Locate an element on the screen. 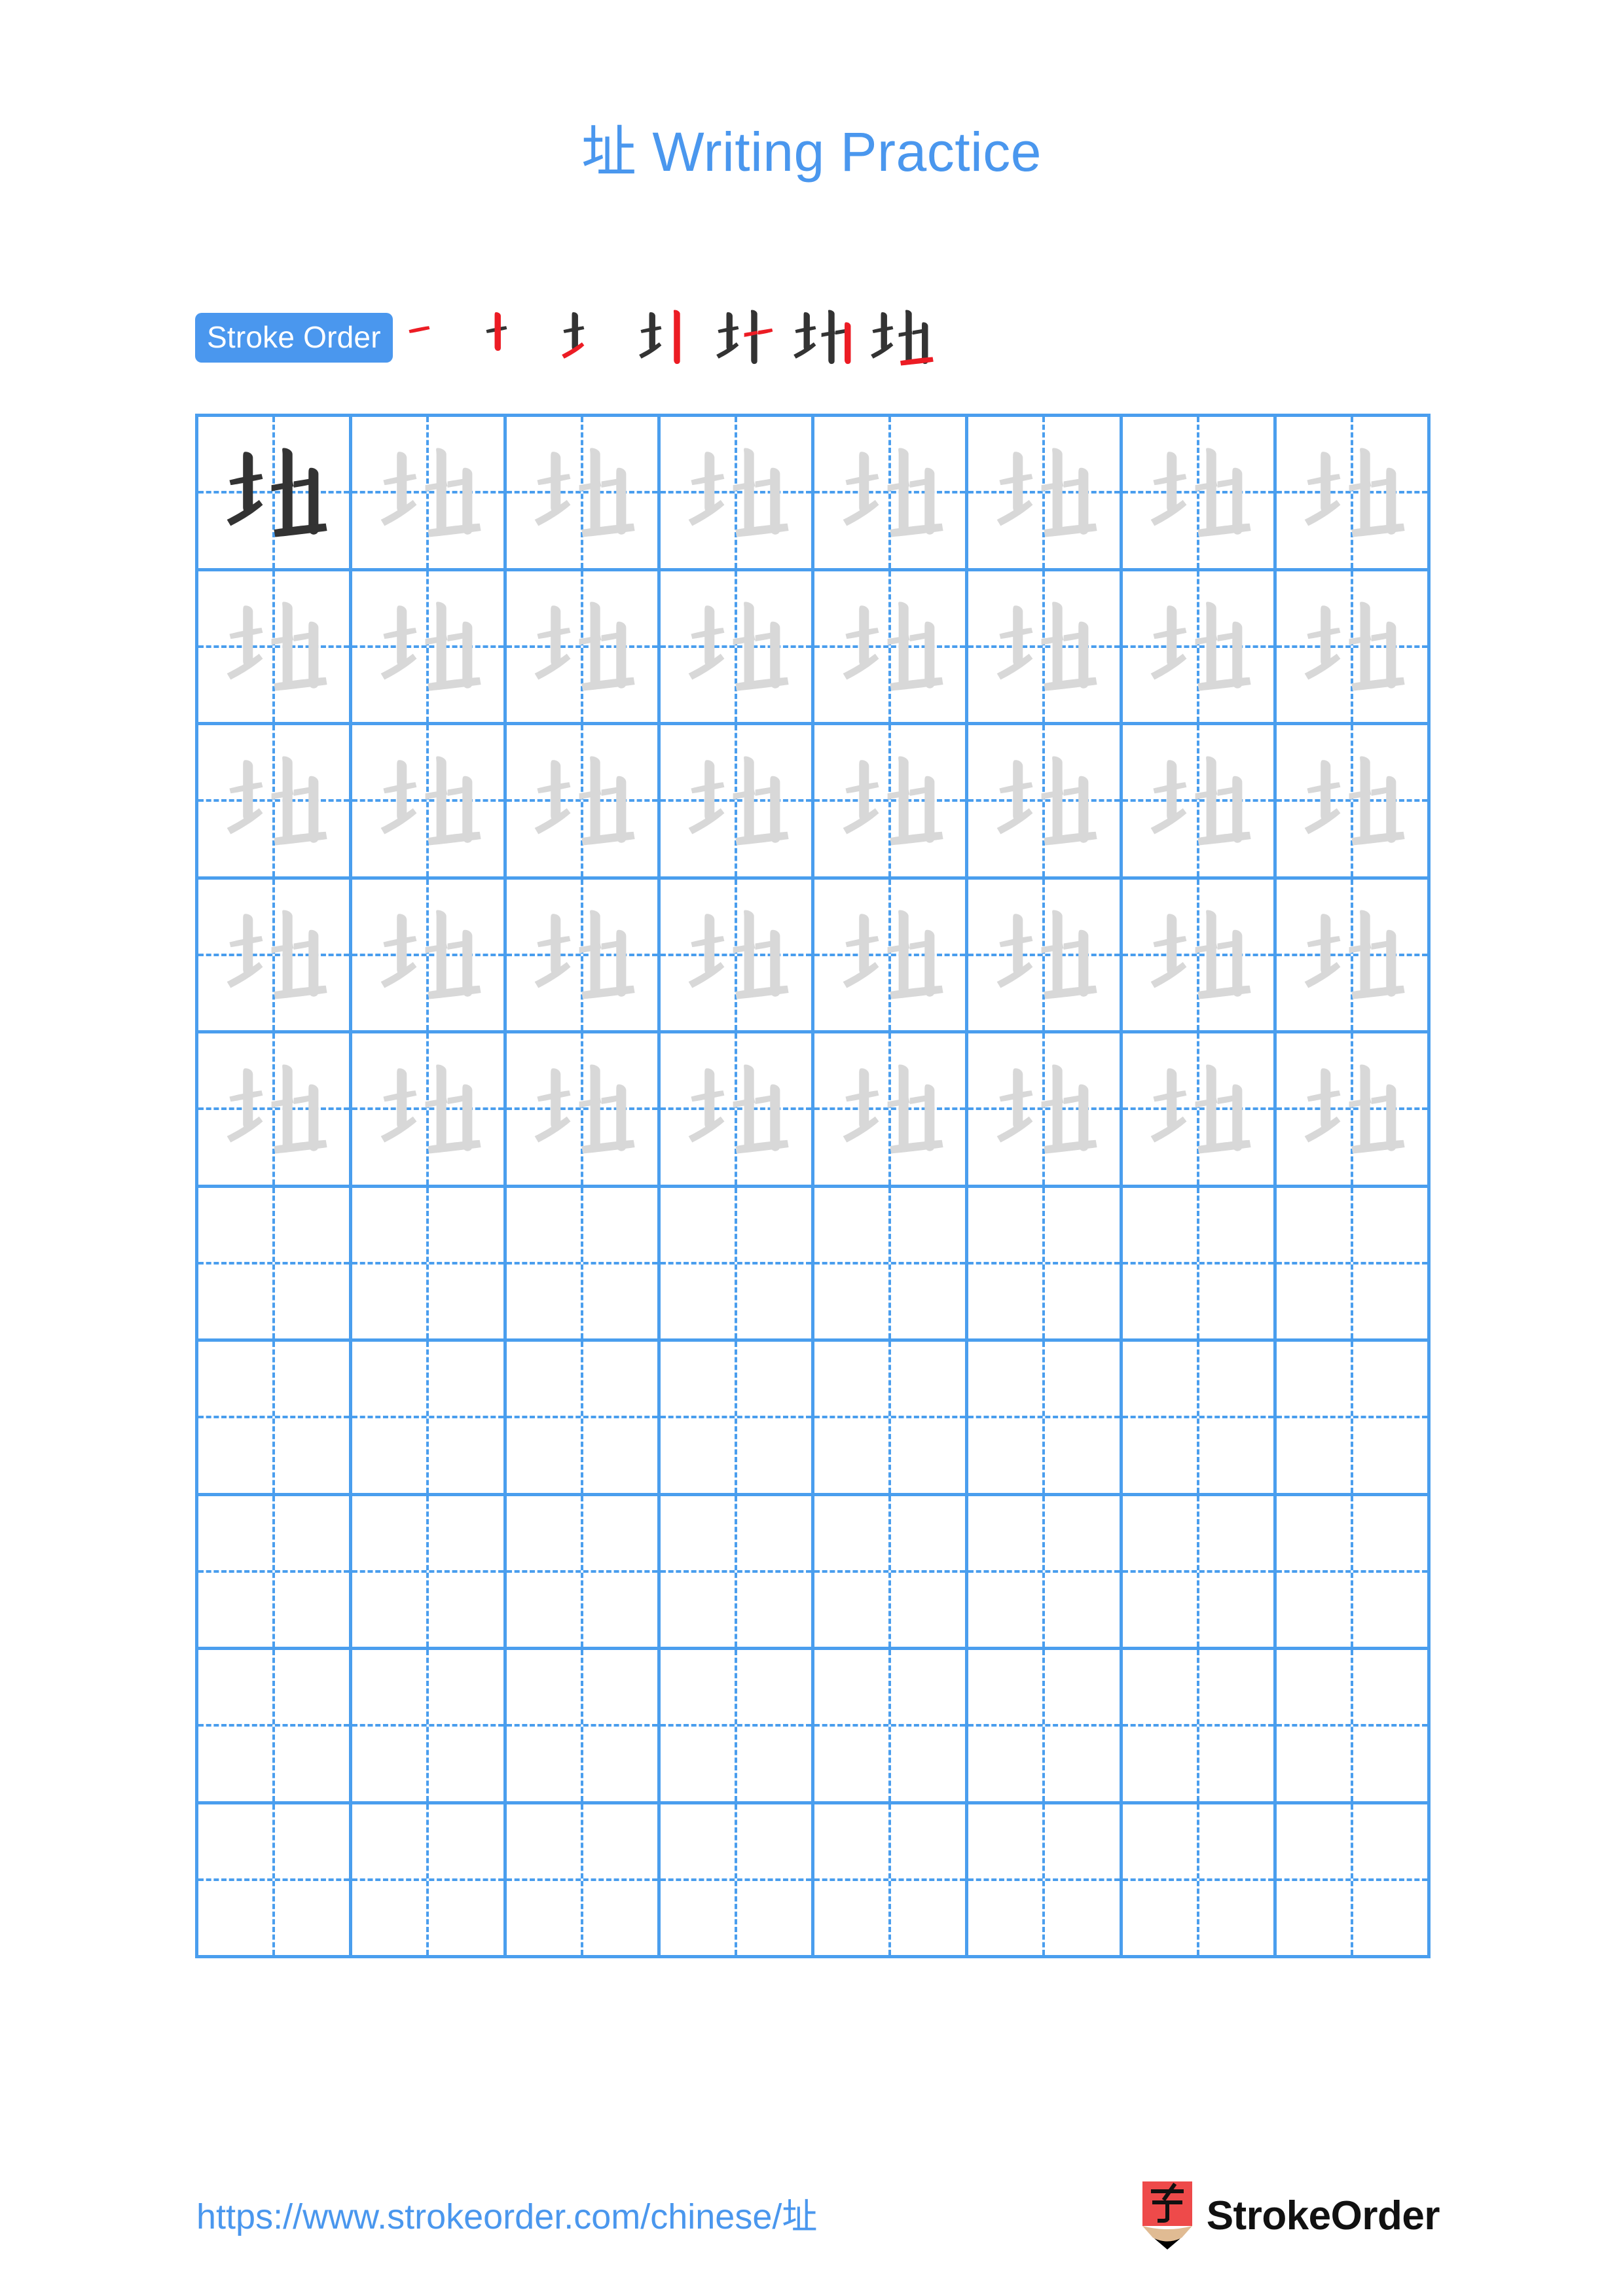 The width and height of the screenshot is (1623, 2296). stroke-order-steps is located at coordinates (668, 338).